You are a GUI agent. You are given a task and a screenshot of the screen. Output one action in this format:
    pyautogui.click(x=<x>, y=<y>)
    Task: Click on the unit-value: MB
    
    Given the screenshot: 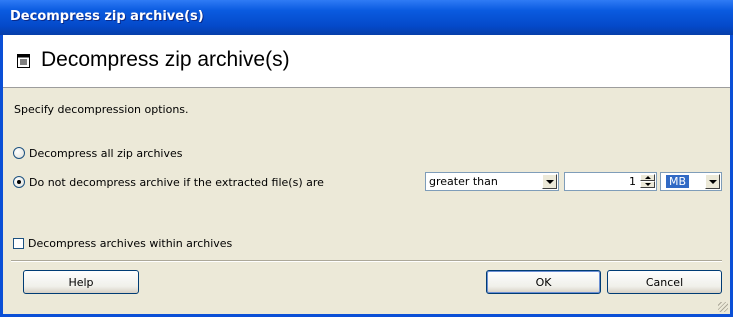 What is the action you would take?
    pyautogui.click(x=678, y=181)
    